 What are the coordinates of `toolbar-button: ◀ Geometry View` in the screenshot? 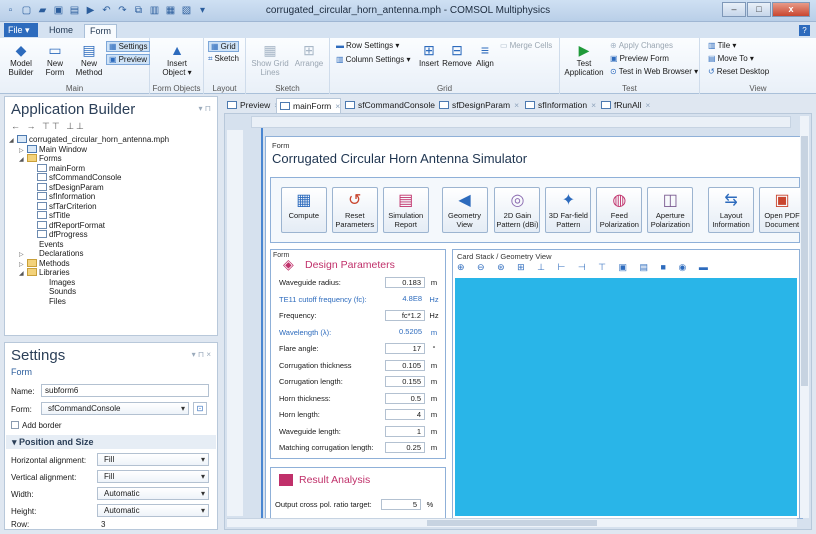 It's located at (464, 210).